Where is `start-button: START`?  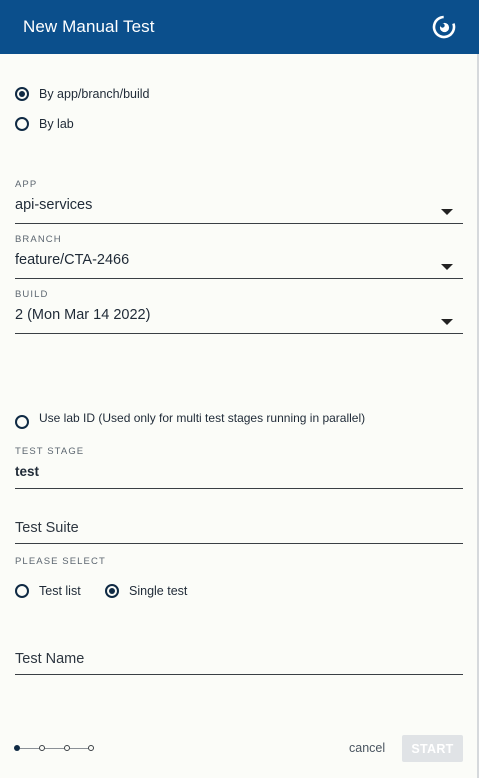 start-button: START is located at coordinates (432, 748).